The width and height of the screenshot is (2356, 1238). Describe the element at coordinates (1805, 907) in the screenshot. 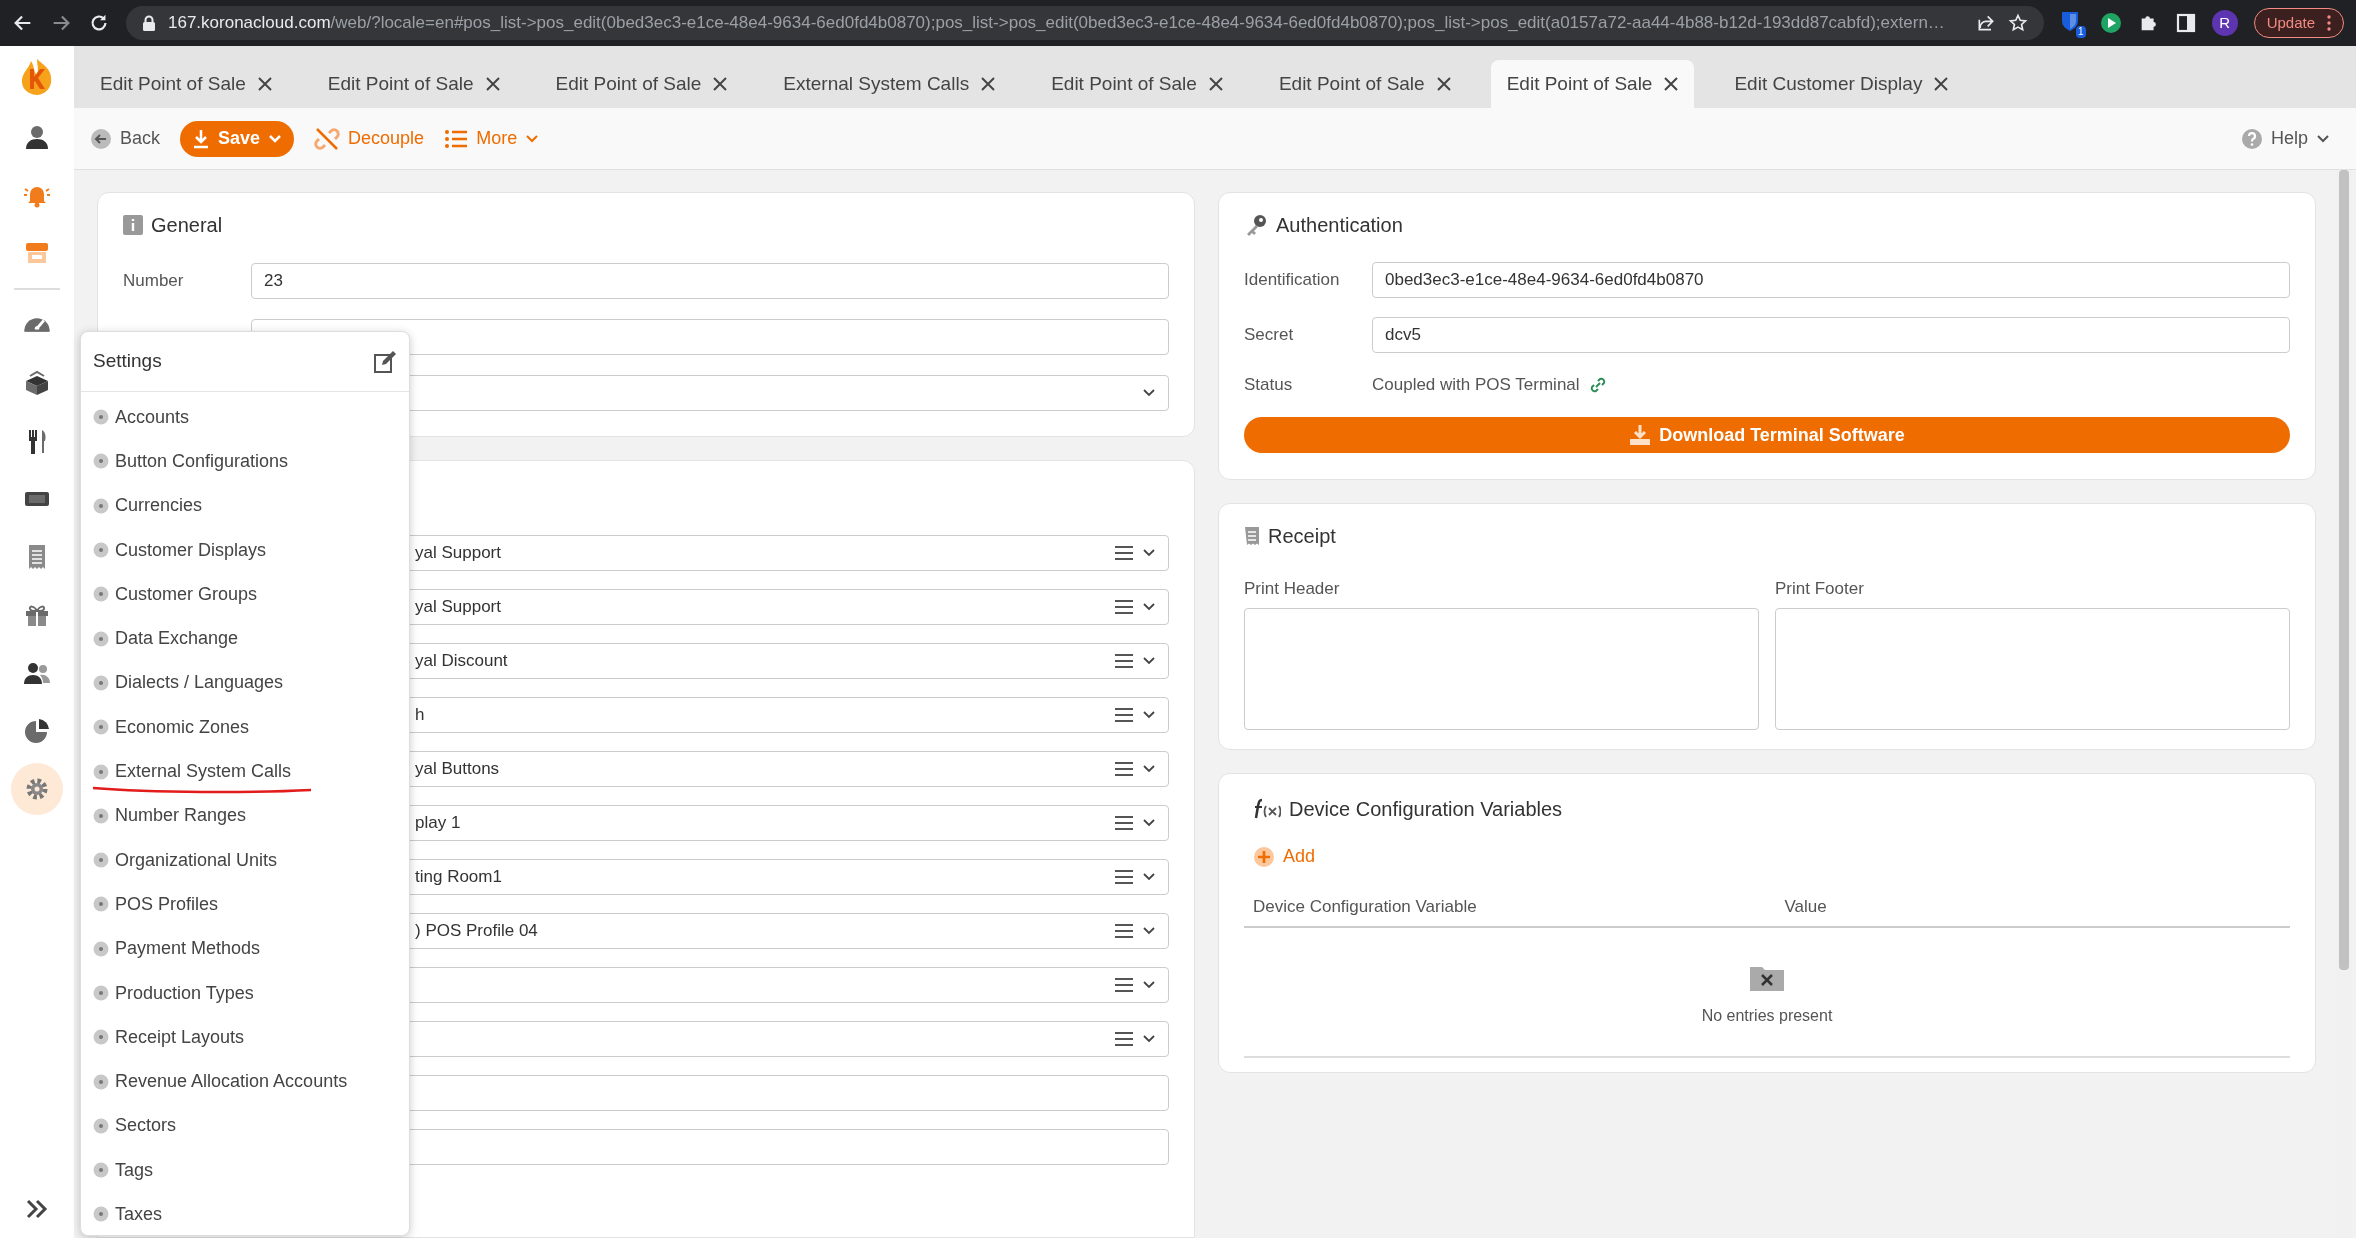

I see `column-header: Value` at that location.